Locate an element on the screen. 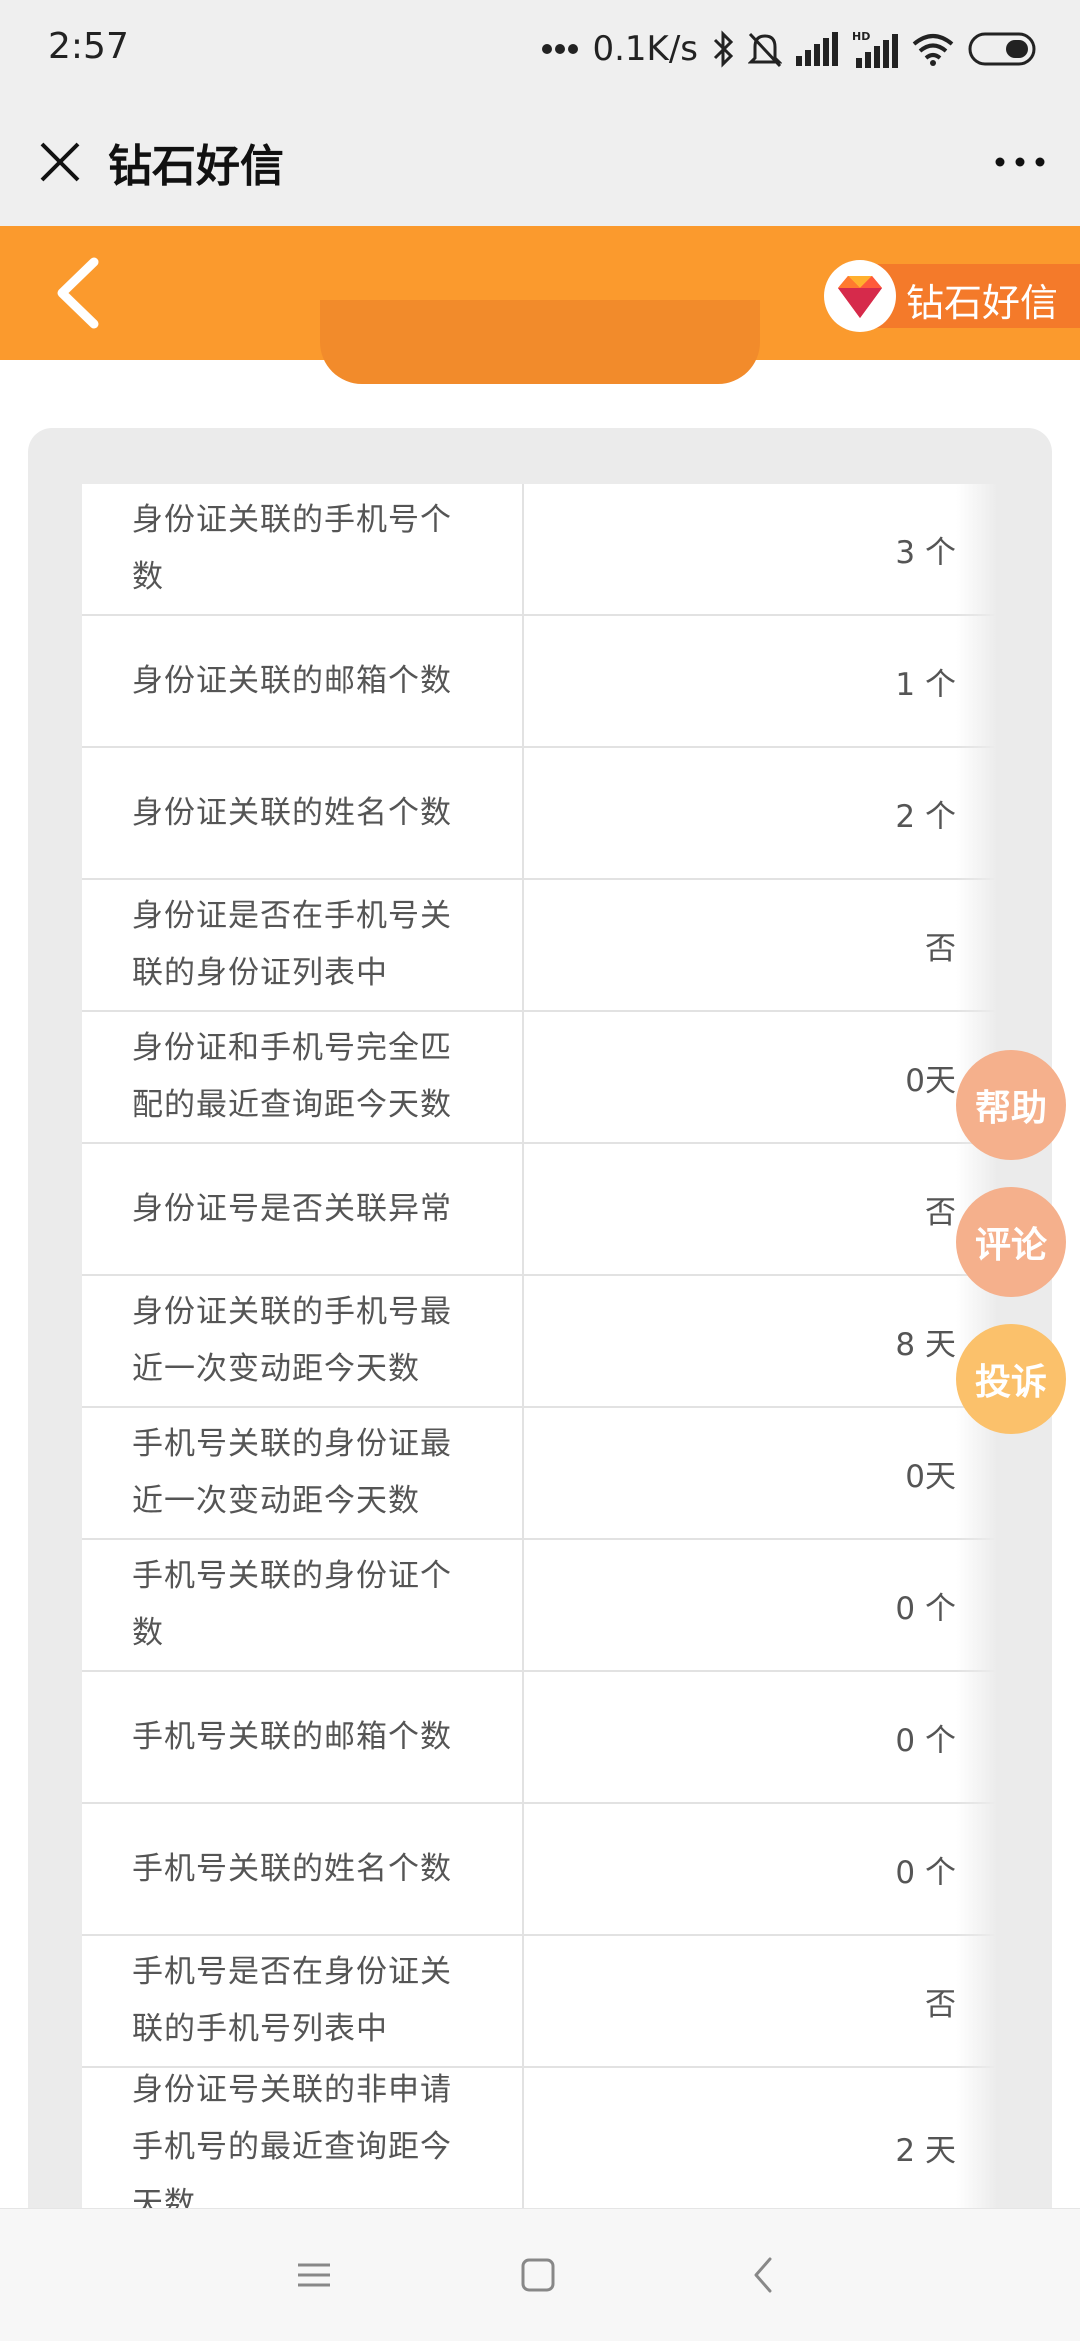 This screenshot has width=1080, height=2341. back-button is located at coordinates (78, 293).